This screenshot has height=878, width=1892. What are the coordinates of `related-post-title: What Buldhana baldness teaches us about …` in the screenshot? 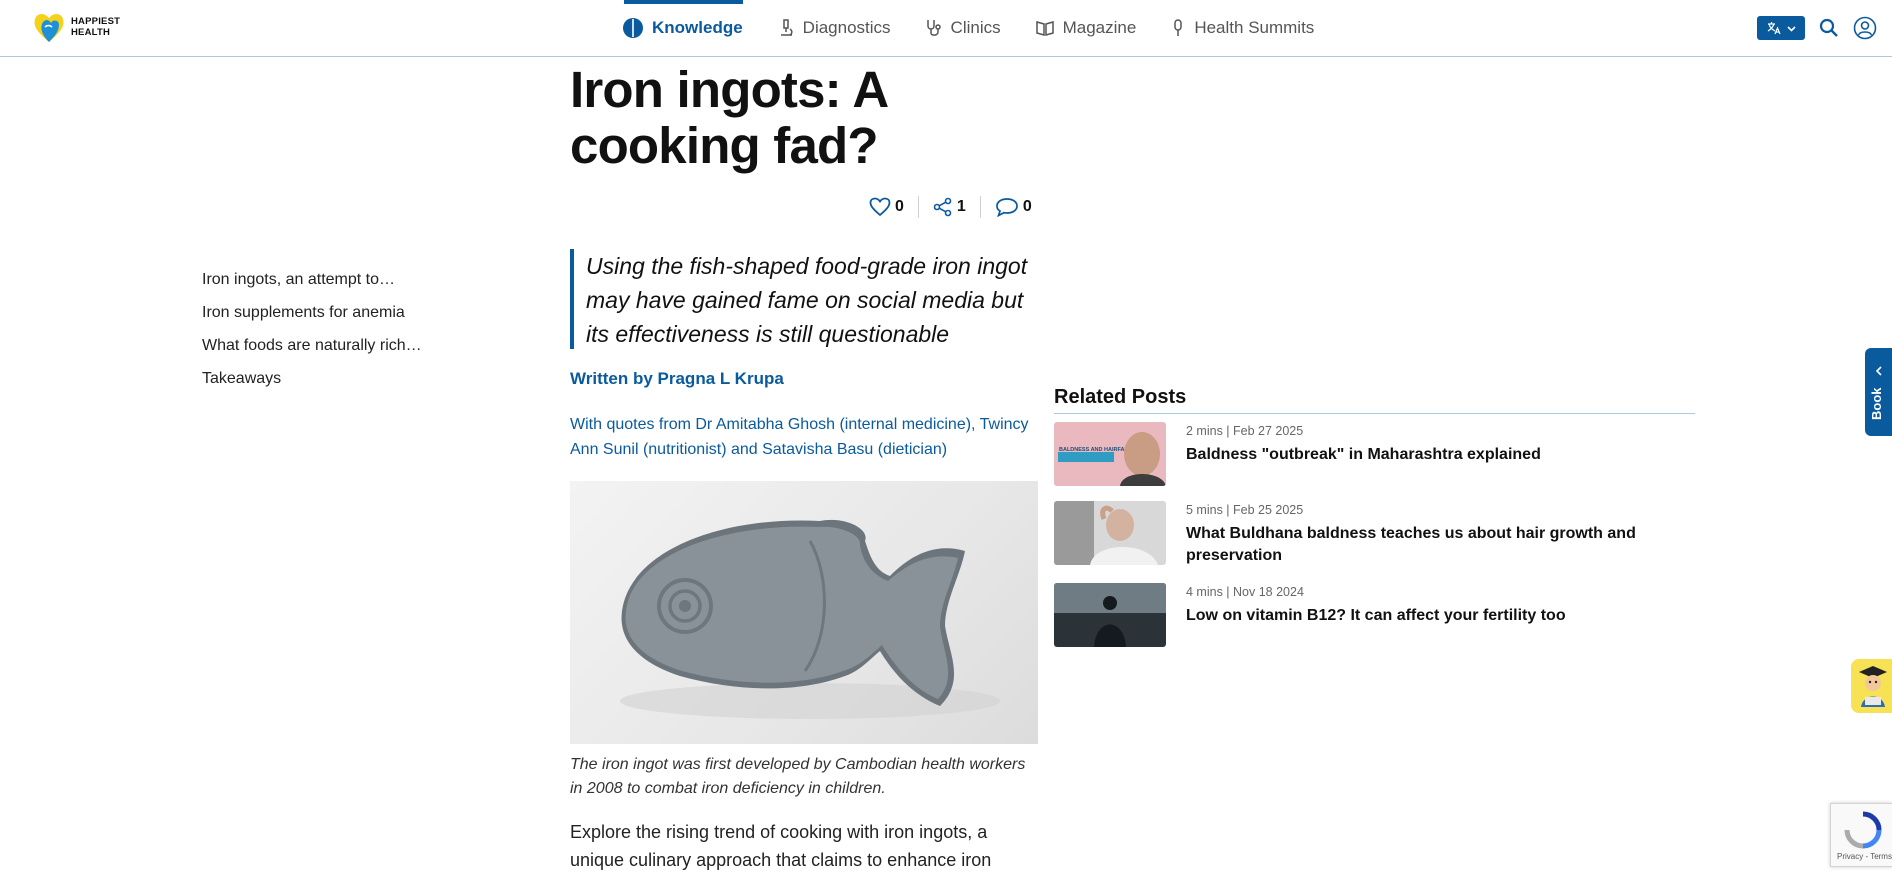 It's located at (1411, 544).